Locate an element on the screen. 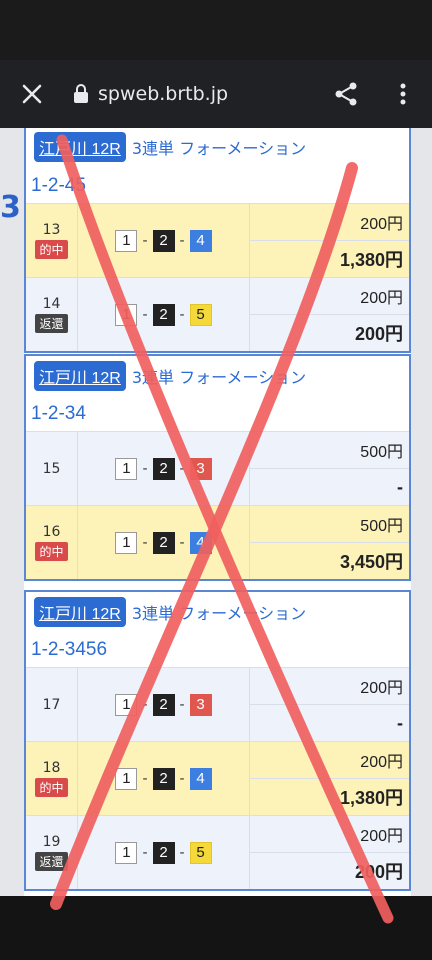 Image resolution: width=432 pixels, height=960 pixels. amount-cell: 200円 - is located at coordinates (329, 704).